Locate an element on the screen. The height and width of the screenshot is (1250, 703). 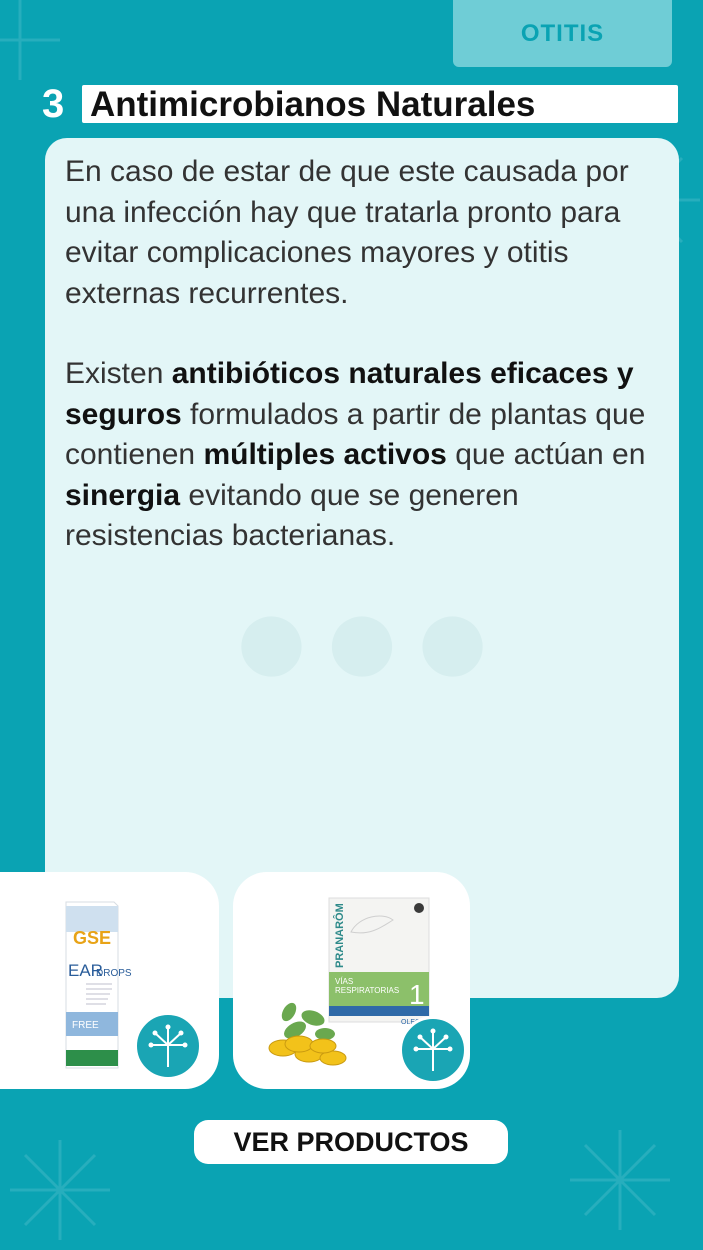
product-name-part2: DROPS is located at coordinates (114, 973).